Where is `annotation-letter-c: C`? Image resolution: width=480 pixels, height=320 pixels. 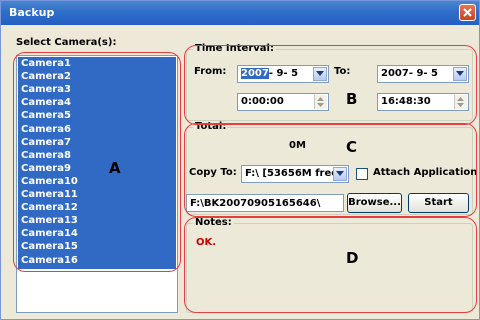 annotation-letter-c: C is located at coordinates (352, 147).